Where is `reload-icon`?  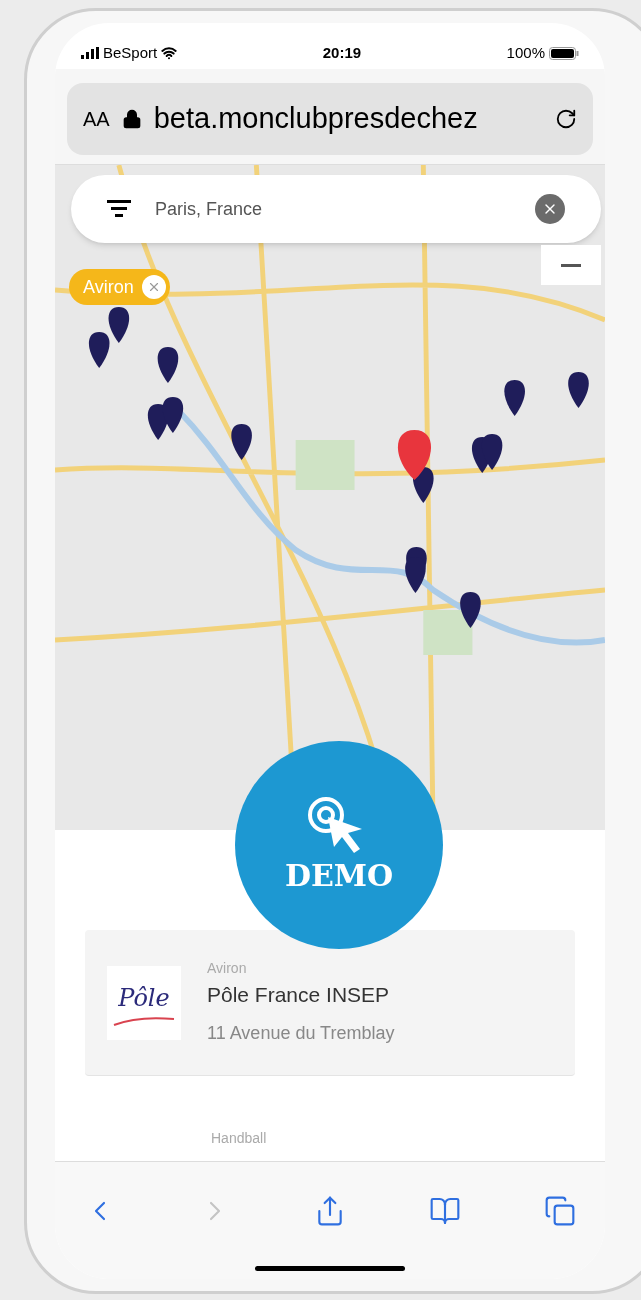
reload-icon is located at coordinates (566, 119).